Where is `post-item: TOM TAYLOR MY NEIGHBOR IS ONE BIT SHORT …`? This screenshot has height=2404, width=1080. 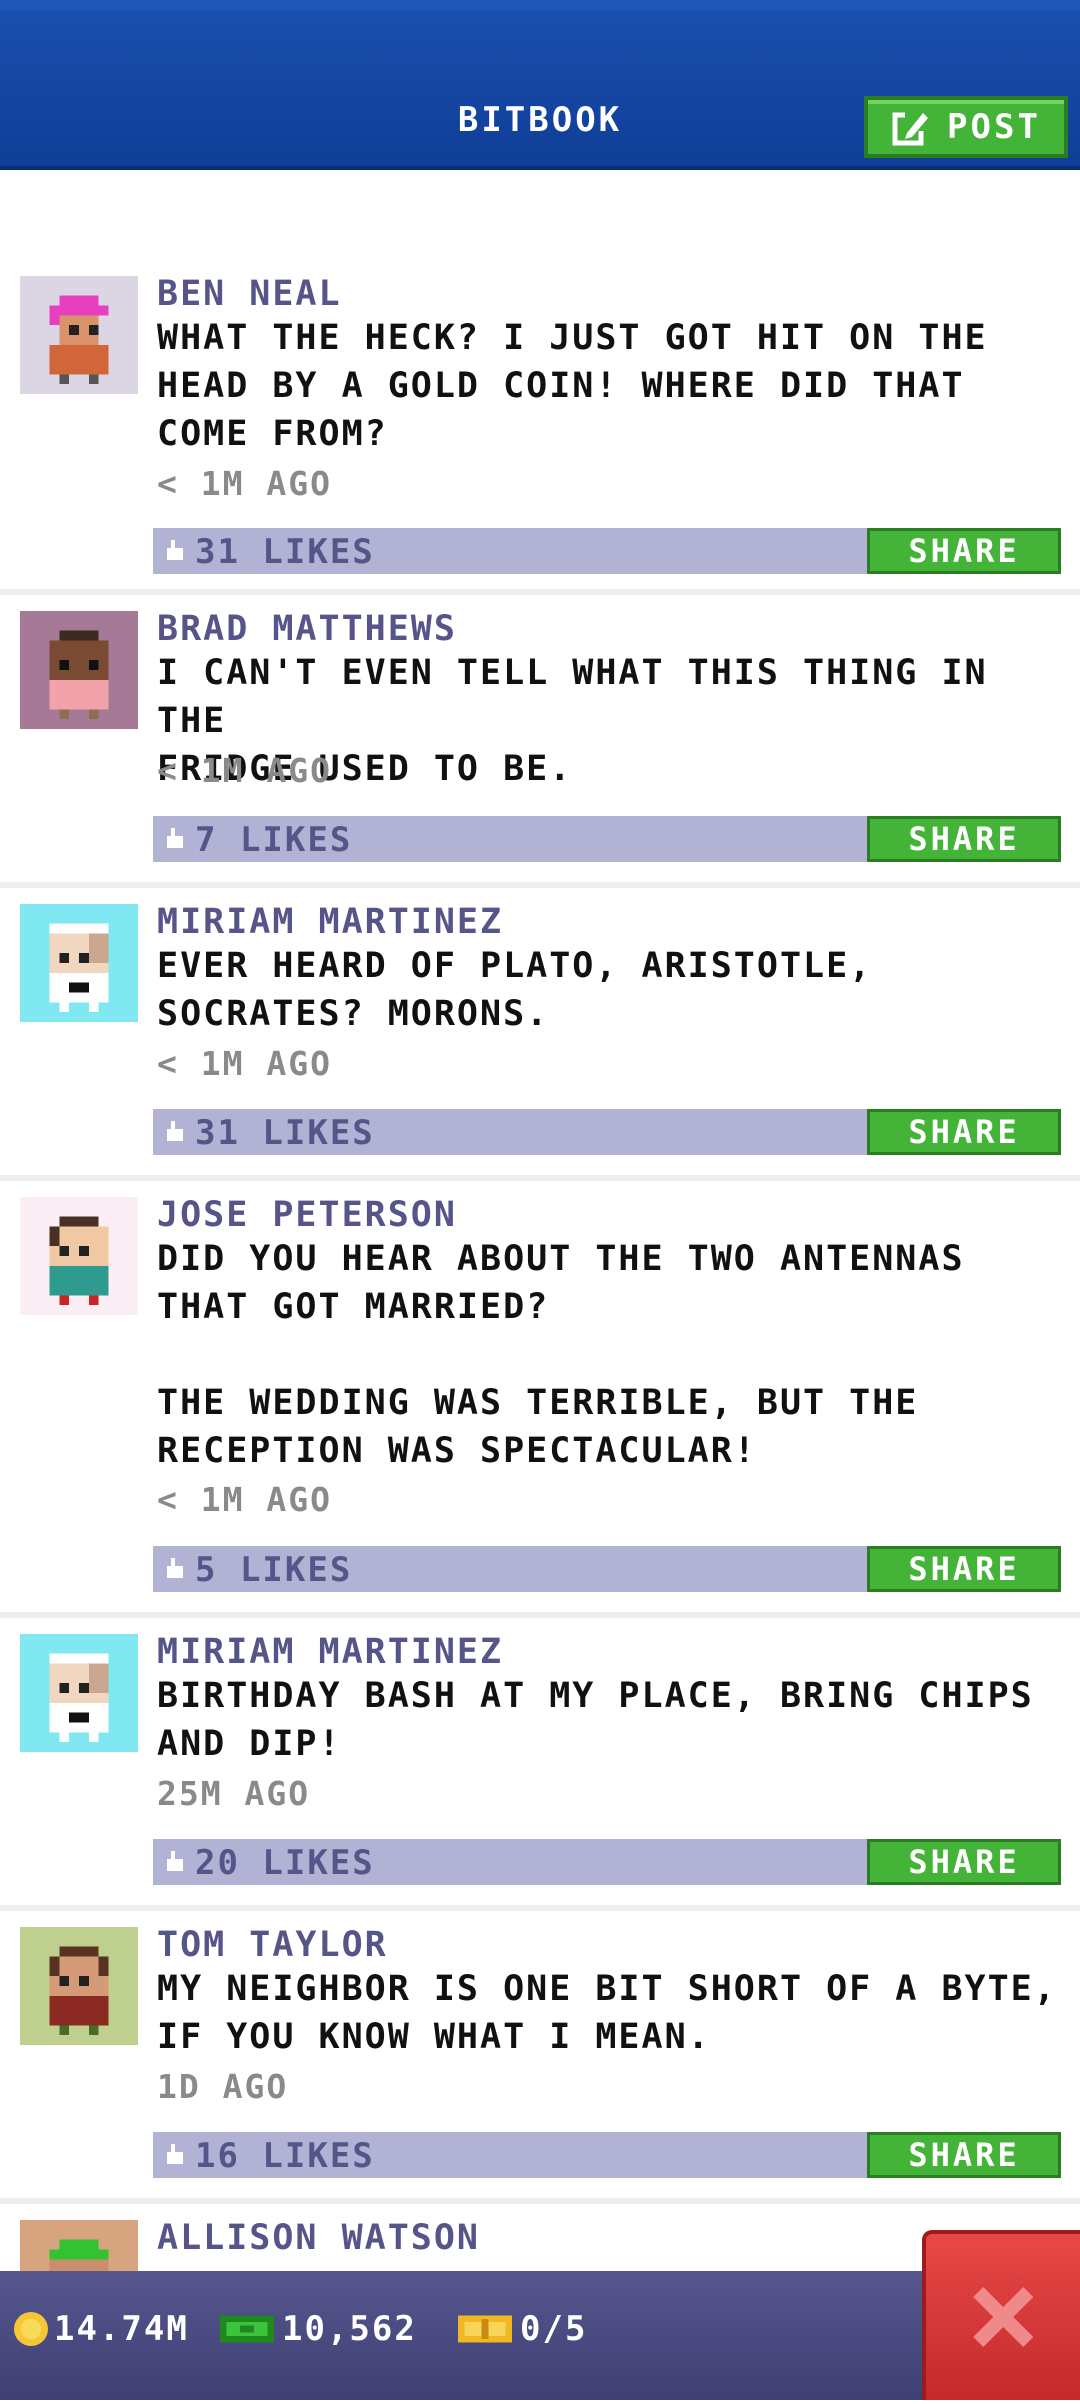
post-item: TOM TAYLOR MY NEIGHBOR IS ONE BIT SHORT … is located at coordinates (540, 2057).